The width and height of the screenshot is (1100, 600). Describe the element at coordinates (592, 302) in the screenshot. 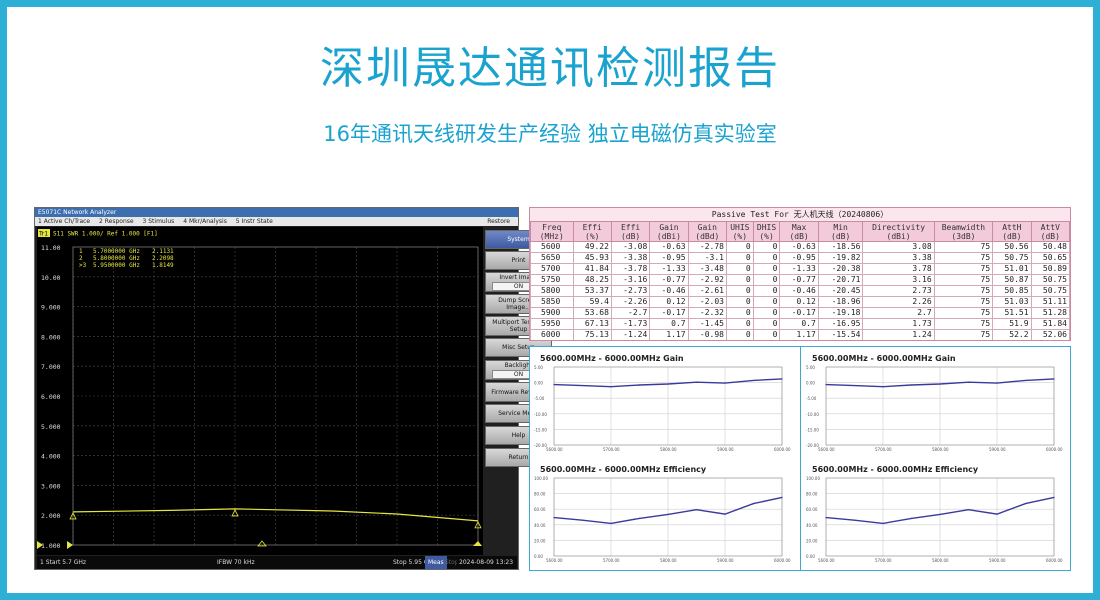

I see `table-cell: 59.4` at that location.